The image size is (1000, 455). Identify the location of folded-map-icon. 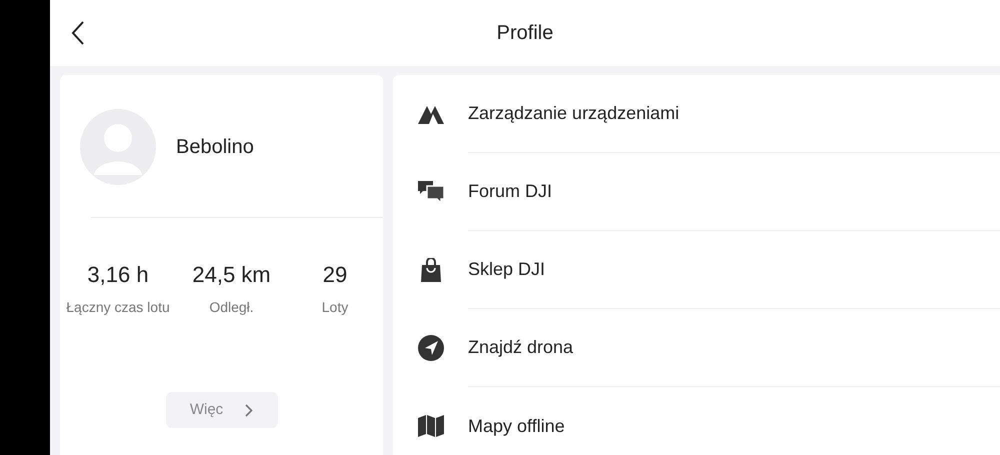
(431, 426).